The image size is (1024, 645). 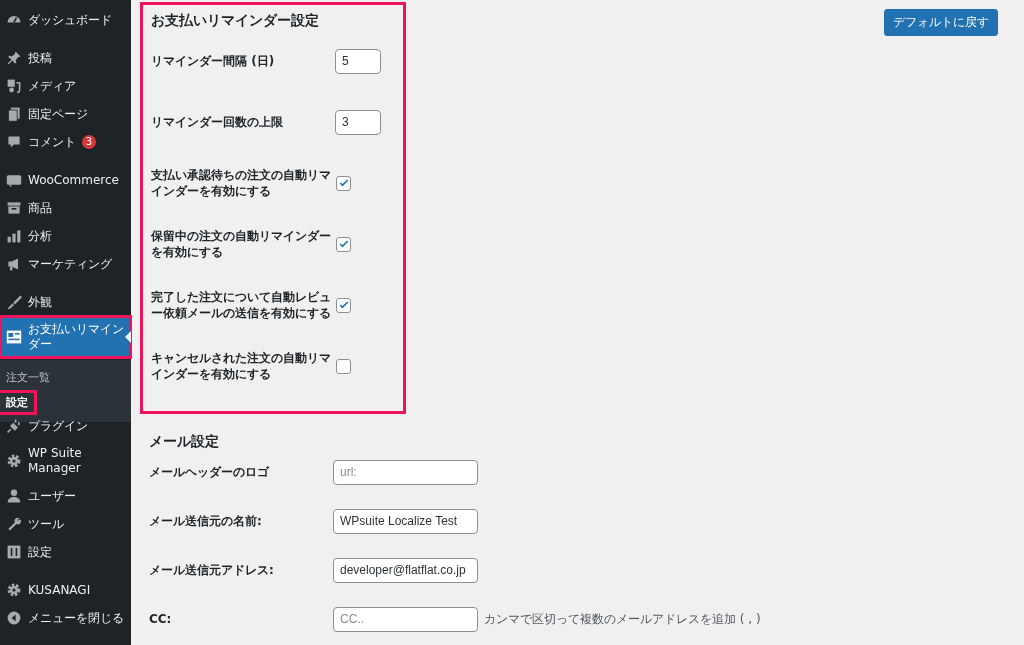 I want to click on bar-chart-icon, so click(x=14, y=236).